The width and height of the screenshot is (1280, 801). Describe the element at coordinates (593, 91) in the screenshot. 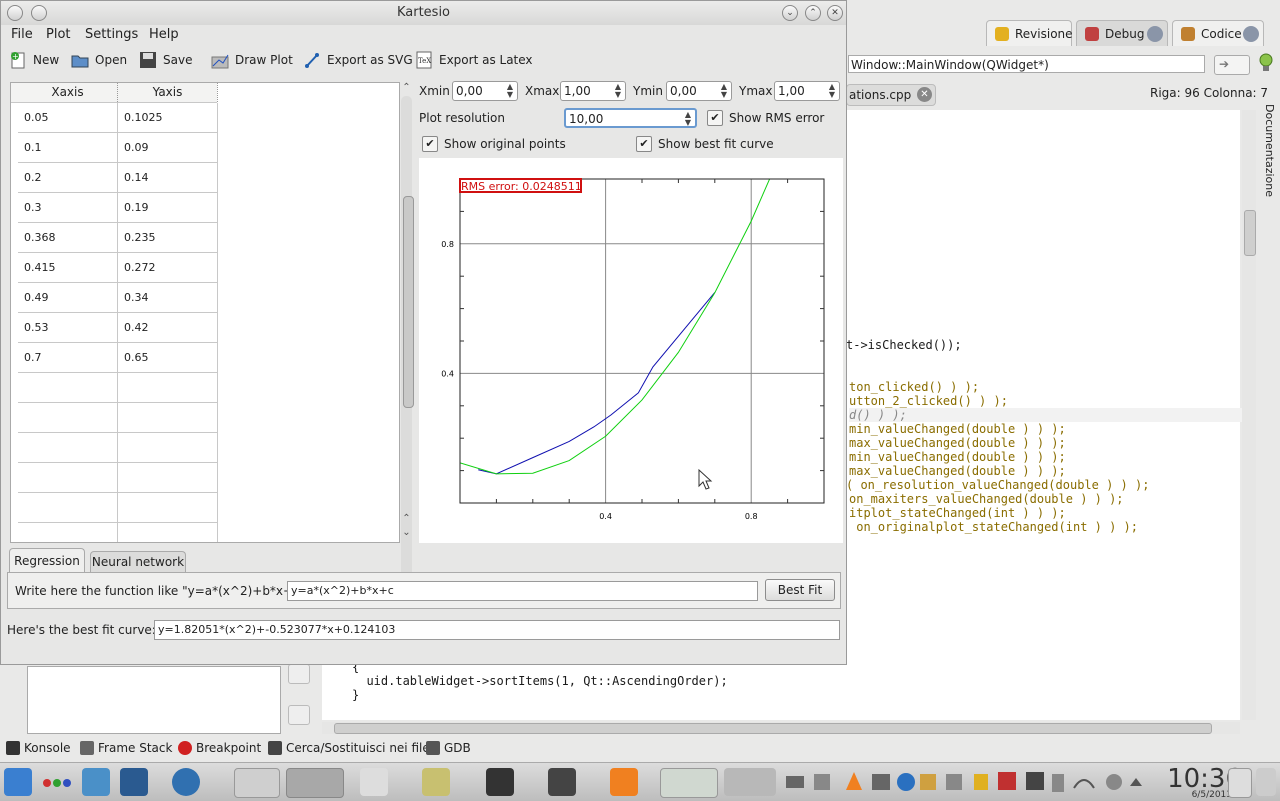

I see `xmax-spinbox: 1,00 ▲ ▼` at that location.